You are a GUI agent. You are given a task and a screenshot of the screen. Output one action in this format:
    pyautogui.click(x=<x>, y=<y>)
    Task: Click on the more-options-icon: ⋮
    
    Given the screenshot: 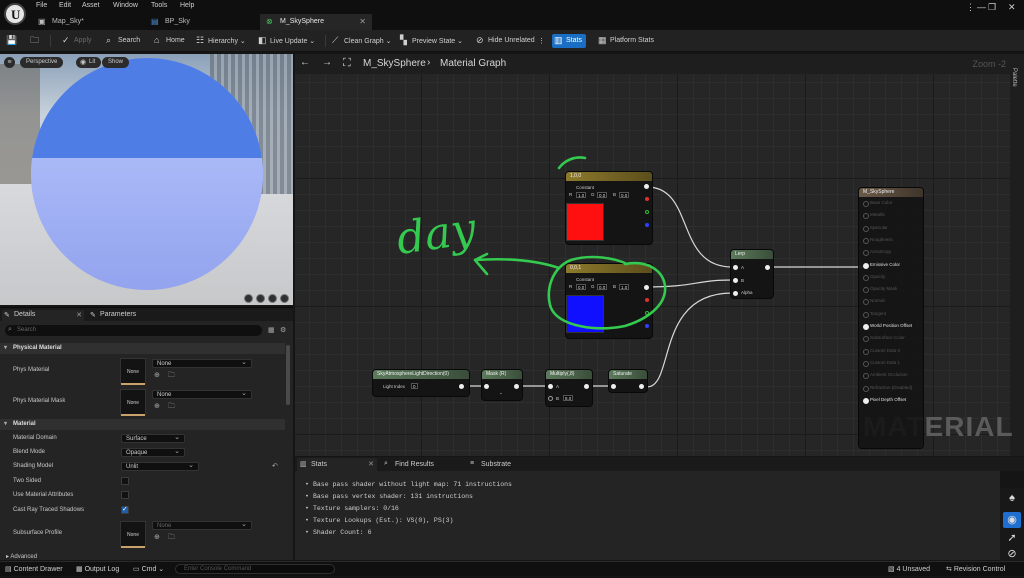 What is the action you would take?
    pyautogui.click(x=970, y=7)
    